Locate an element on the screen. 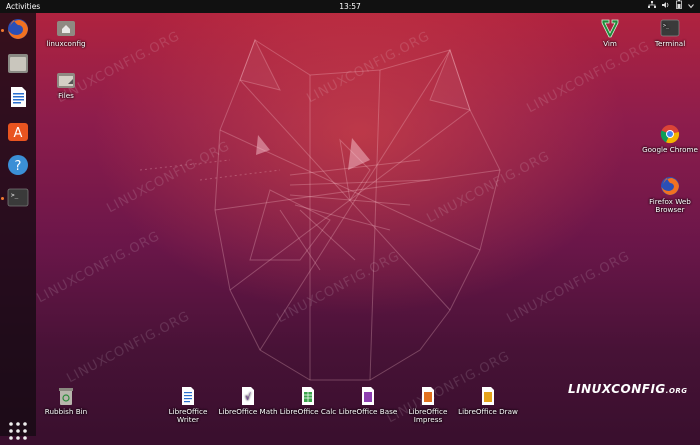  desktop-icon-label: linuxconfig is located at coordinates (66, 43).